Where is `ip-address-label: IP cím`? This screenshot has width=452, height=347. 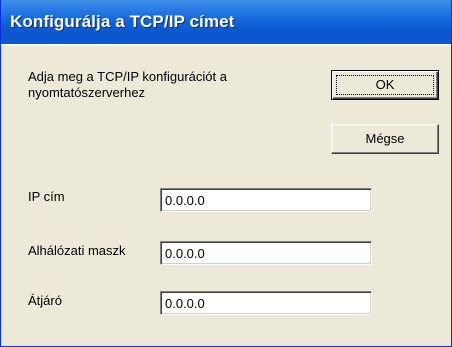
ip-address-label: IP cím is located at coordinates (46, 196).